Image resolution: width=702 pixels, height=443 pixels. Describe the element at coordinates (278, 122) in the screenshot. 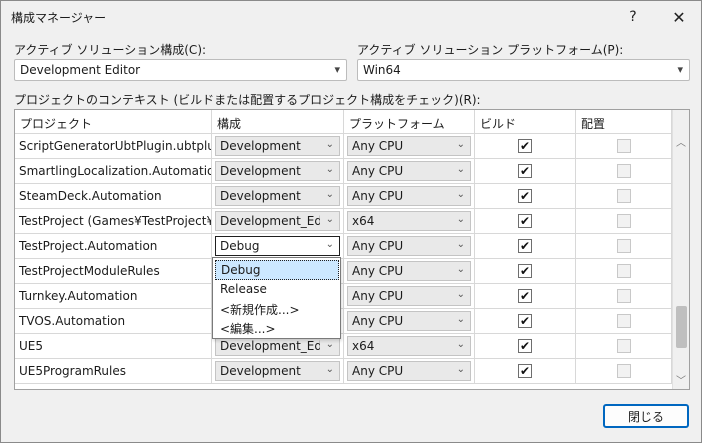

I see `column-header-config: 構成` at that location.